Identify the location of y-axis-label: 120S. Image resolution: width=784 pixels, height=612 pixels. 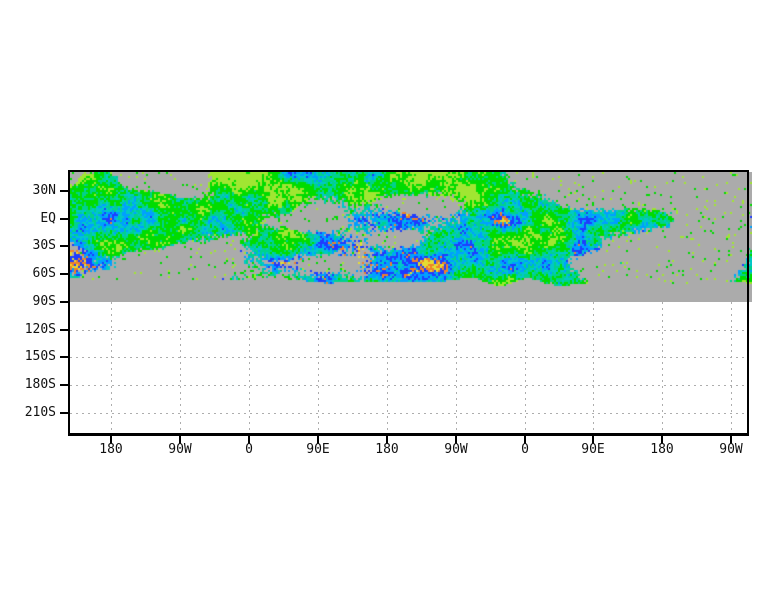
(40, 329).